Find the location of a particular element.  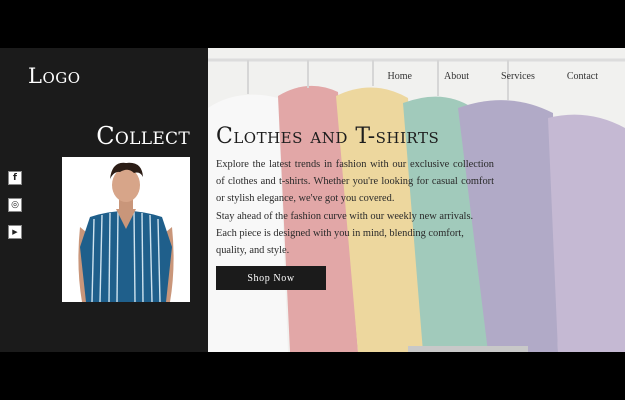

collect-heading: Collect is located at coordinates (143, 136).